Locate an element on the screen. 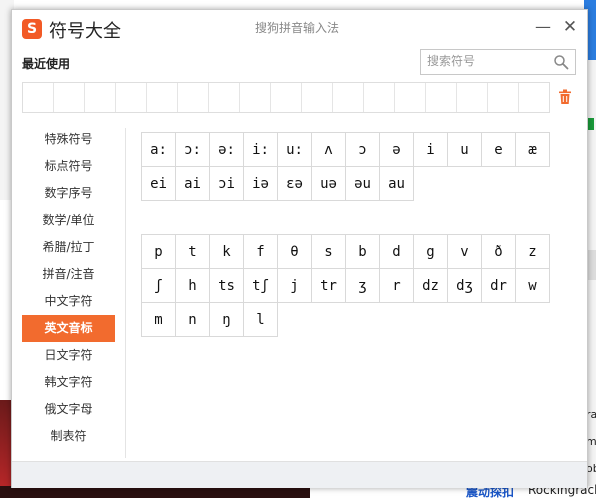 The width and height of the screenshot is (596, 500). symbol-cell: au is located at coordinates (397, 184).